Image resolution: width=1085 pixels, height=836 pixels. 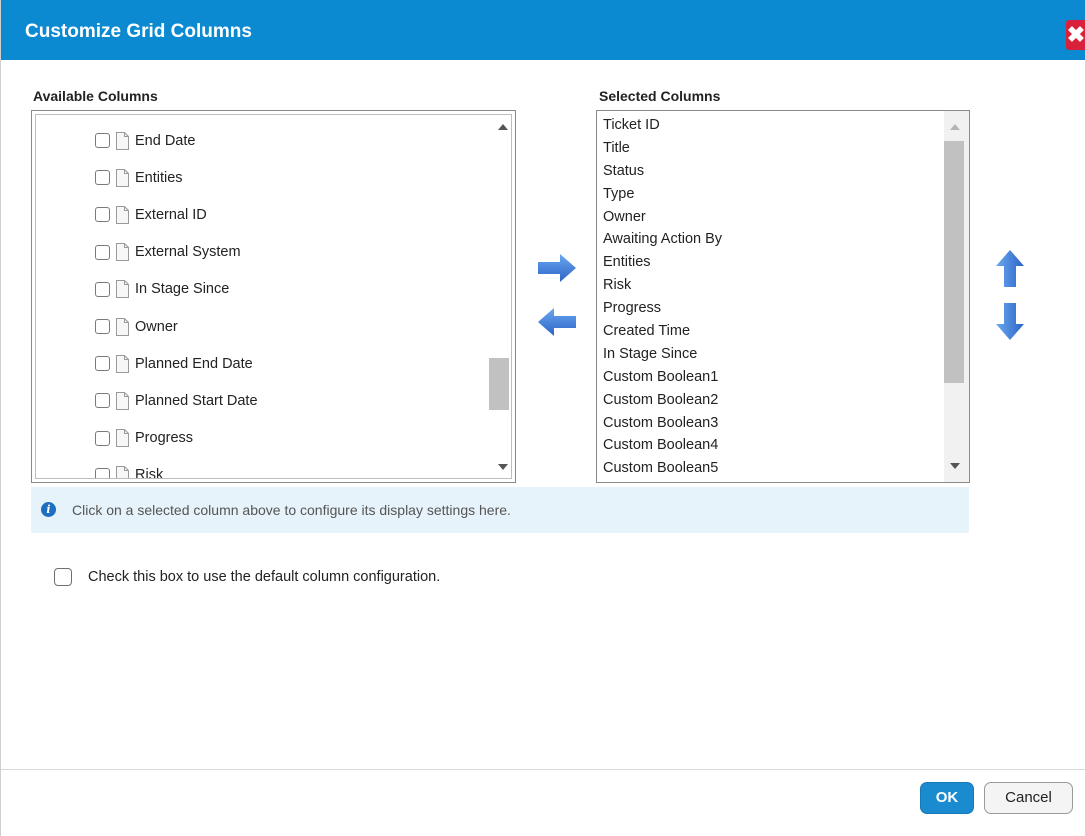 I want to click on cancel-button: Cancel, so click(x=1028, y=798).